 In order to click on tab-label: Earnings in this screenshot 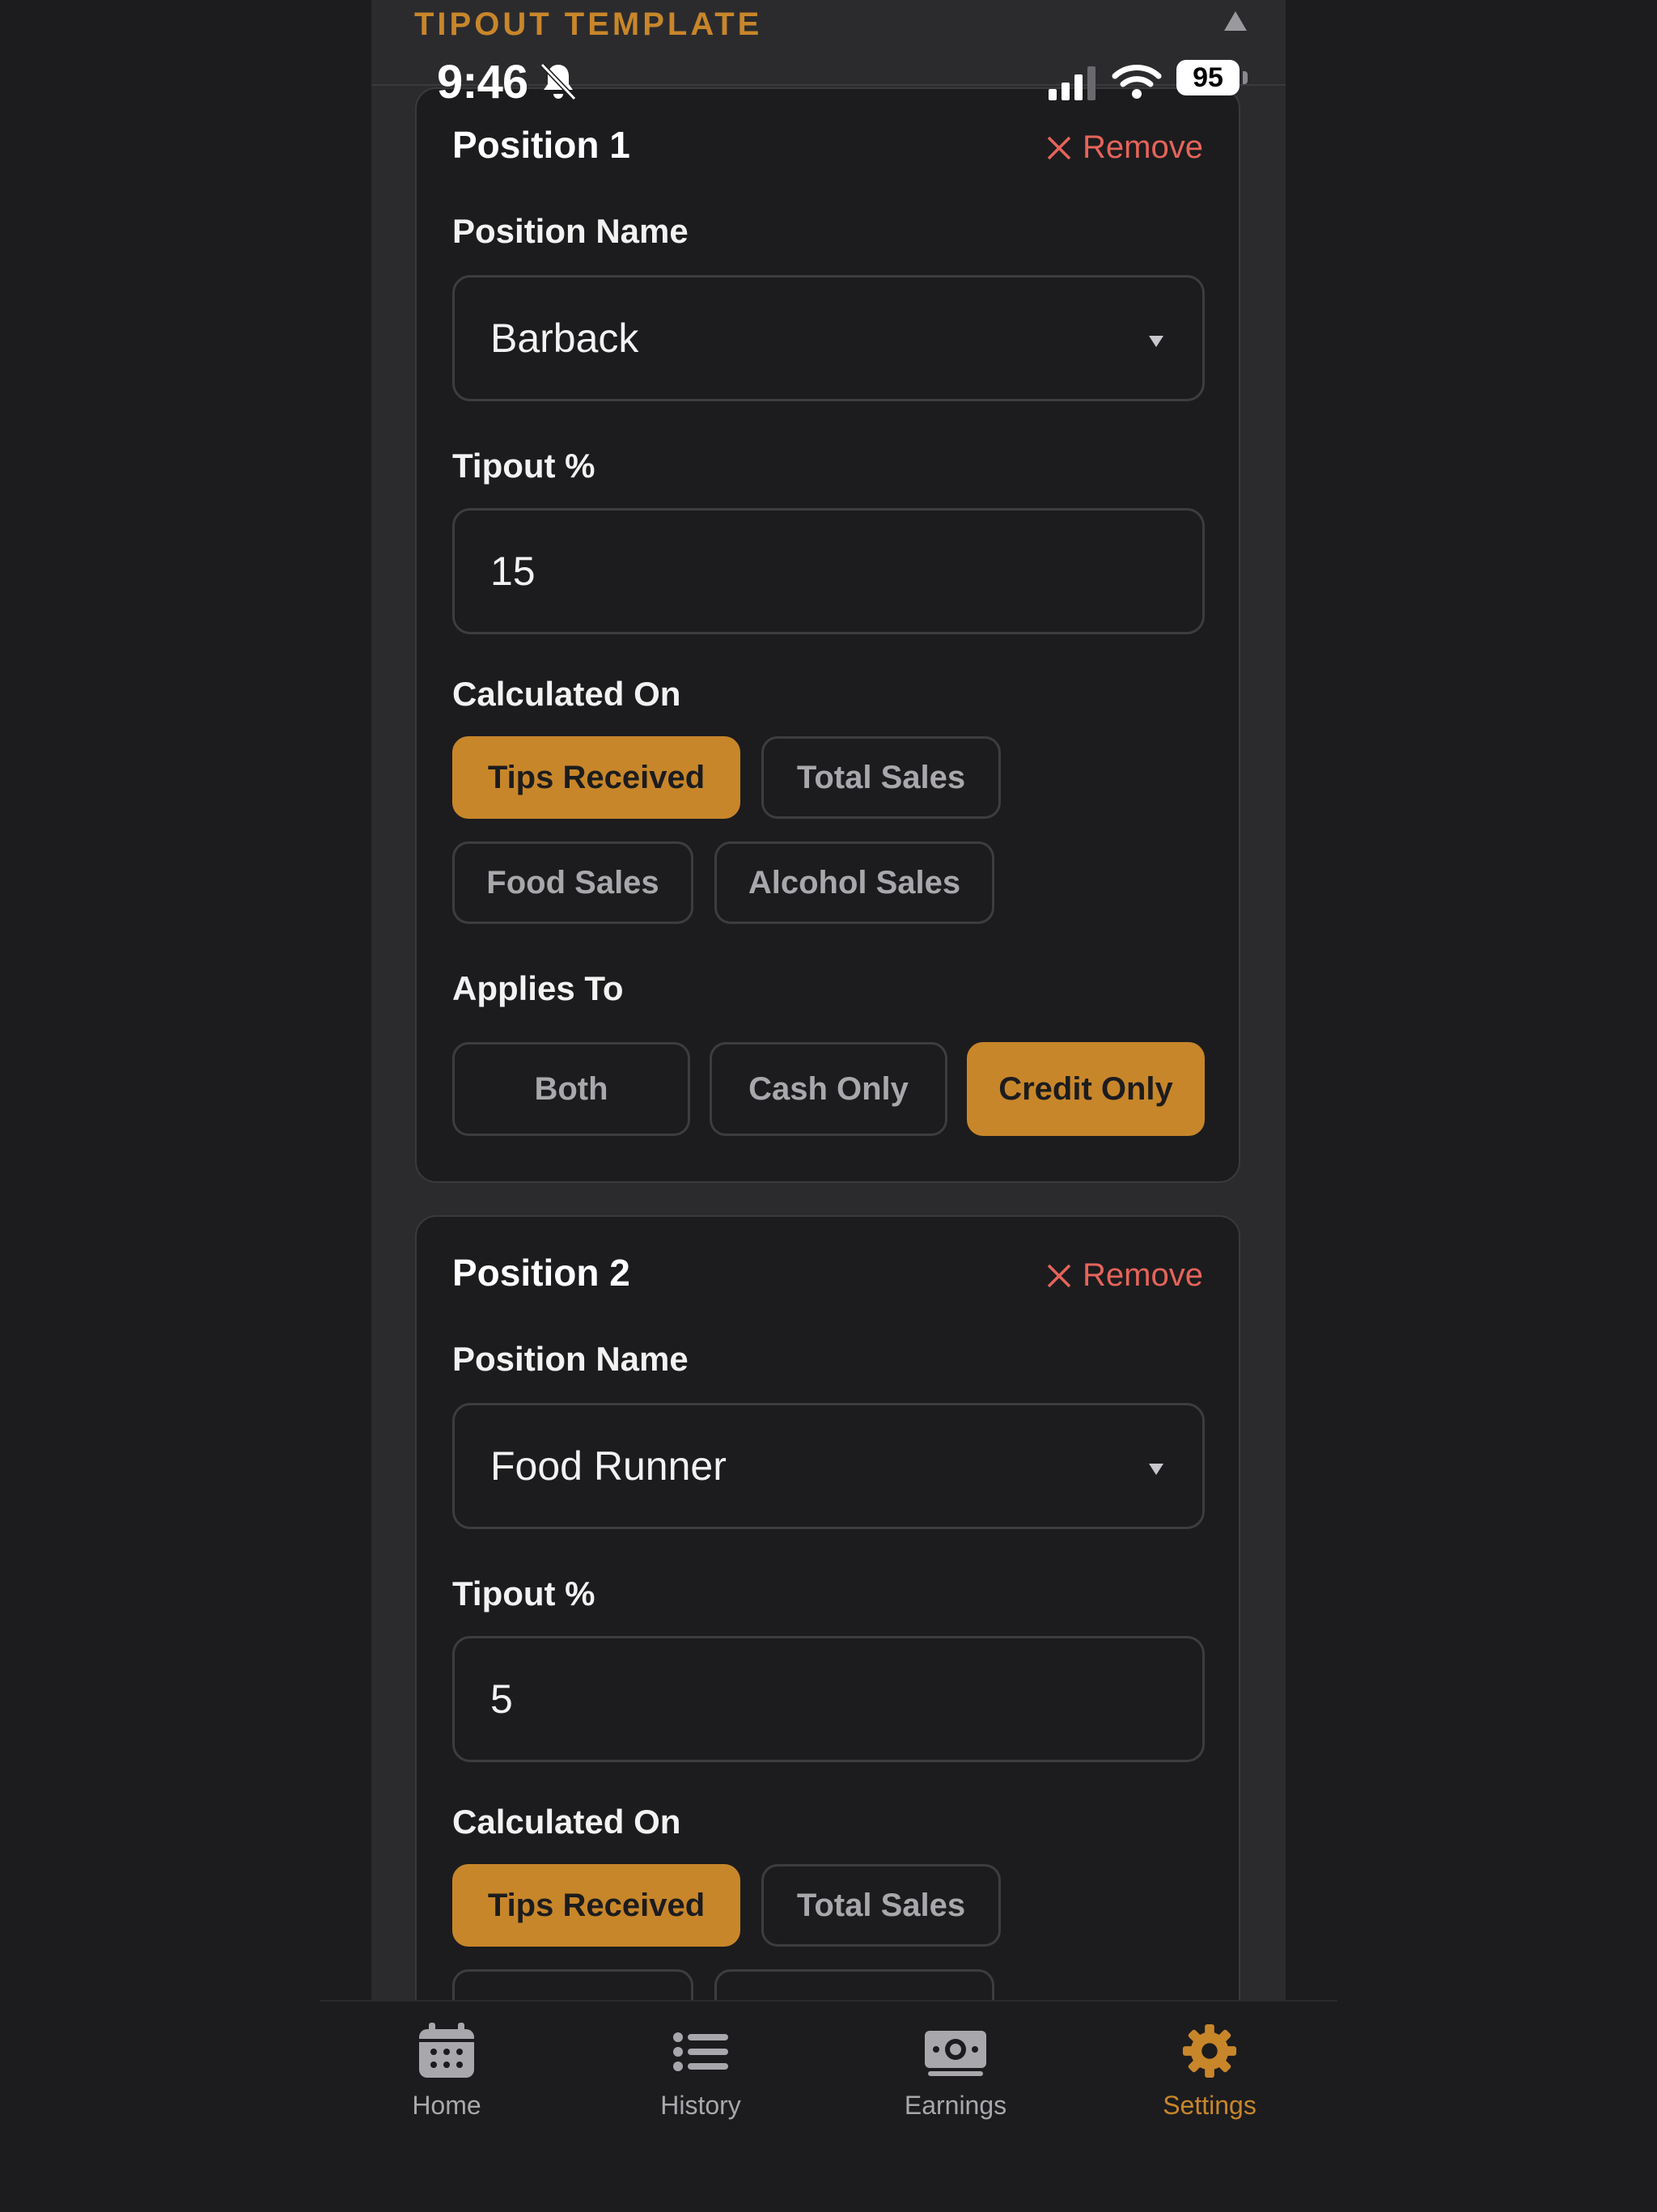, I will do `click(955, 2105)`.